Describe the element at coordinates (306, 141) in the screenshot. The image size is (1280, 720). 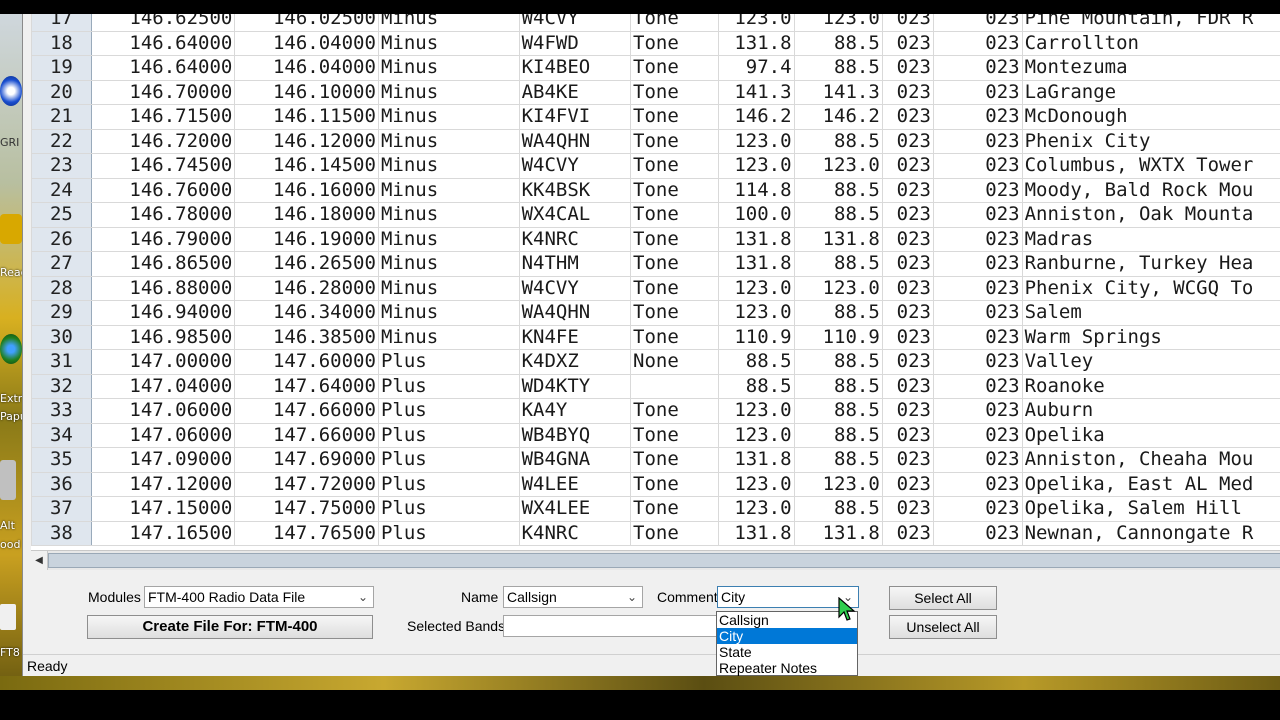
I see `tx-frequency-cell: 146.12000` at that location.